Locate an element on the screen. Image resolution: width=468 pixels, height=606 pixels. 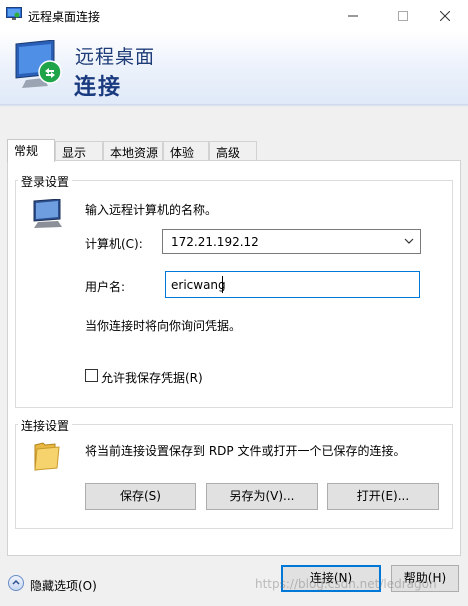
close-icon is located at coordinates (445, 15).